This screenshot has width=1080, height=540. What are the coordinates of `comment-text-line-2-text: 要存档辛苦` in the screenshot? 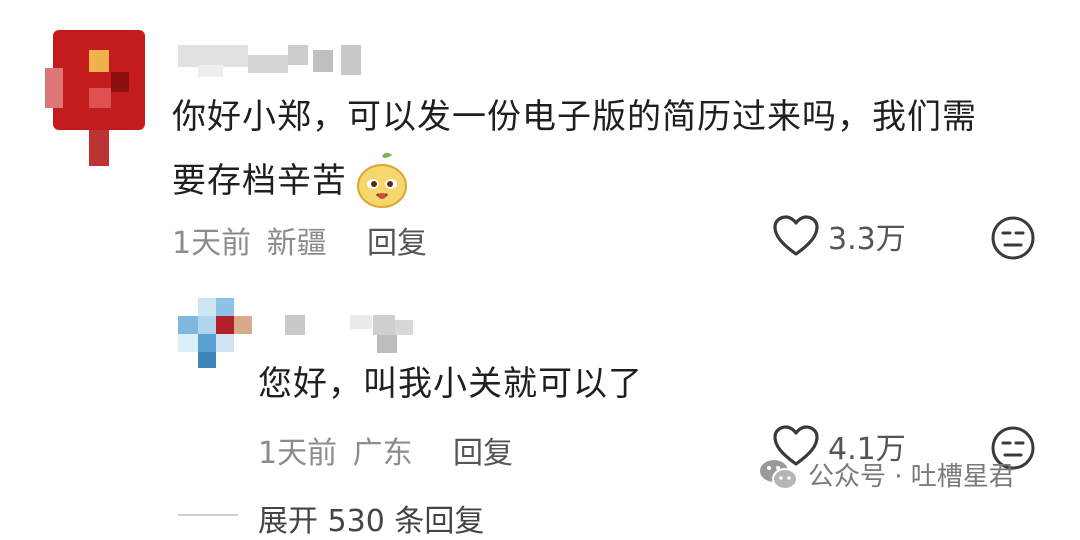 It's located at (259, 181).